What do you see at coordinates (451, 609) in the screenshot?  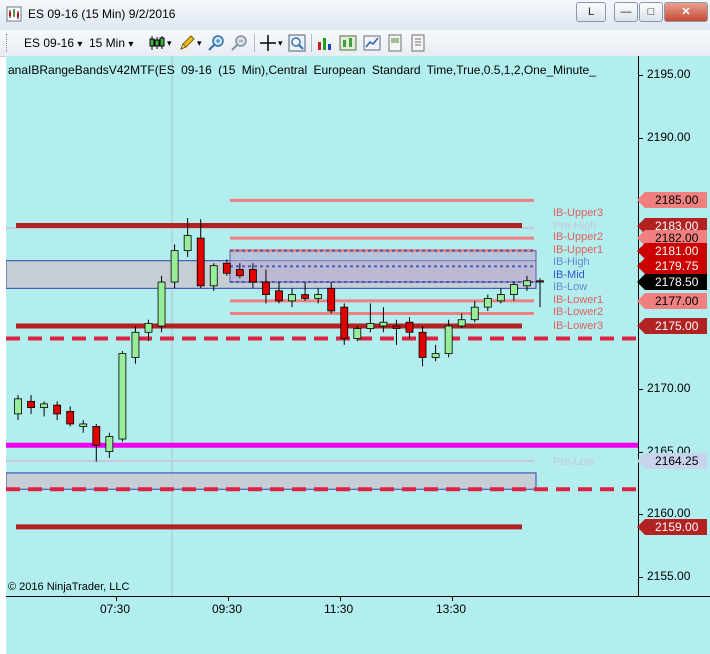 I see `time-tick-label: 13:30` at bounding box center [451, 609].